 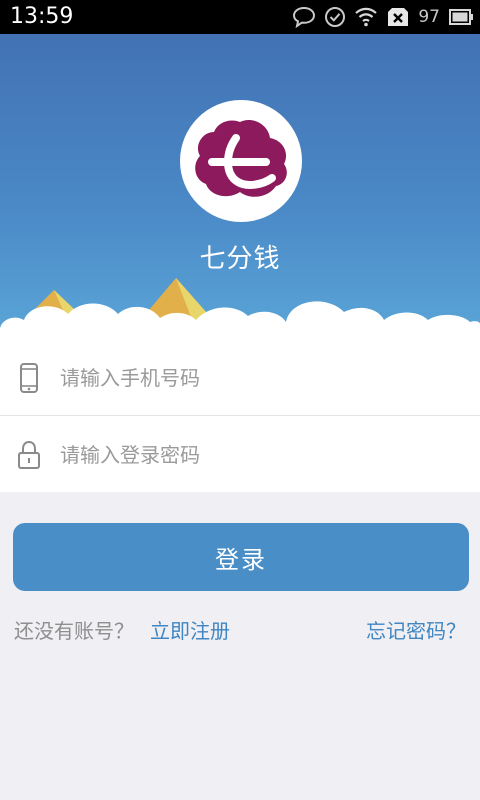 I want to click on status-icons: 97, so click(x=383, y=17).